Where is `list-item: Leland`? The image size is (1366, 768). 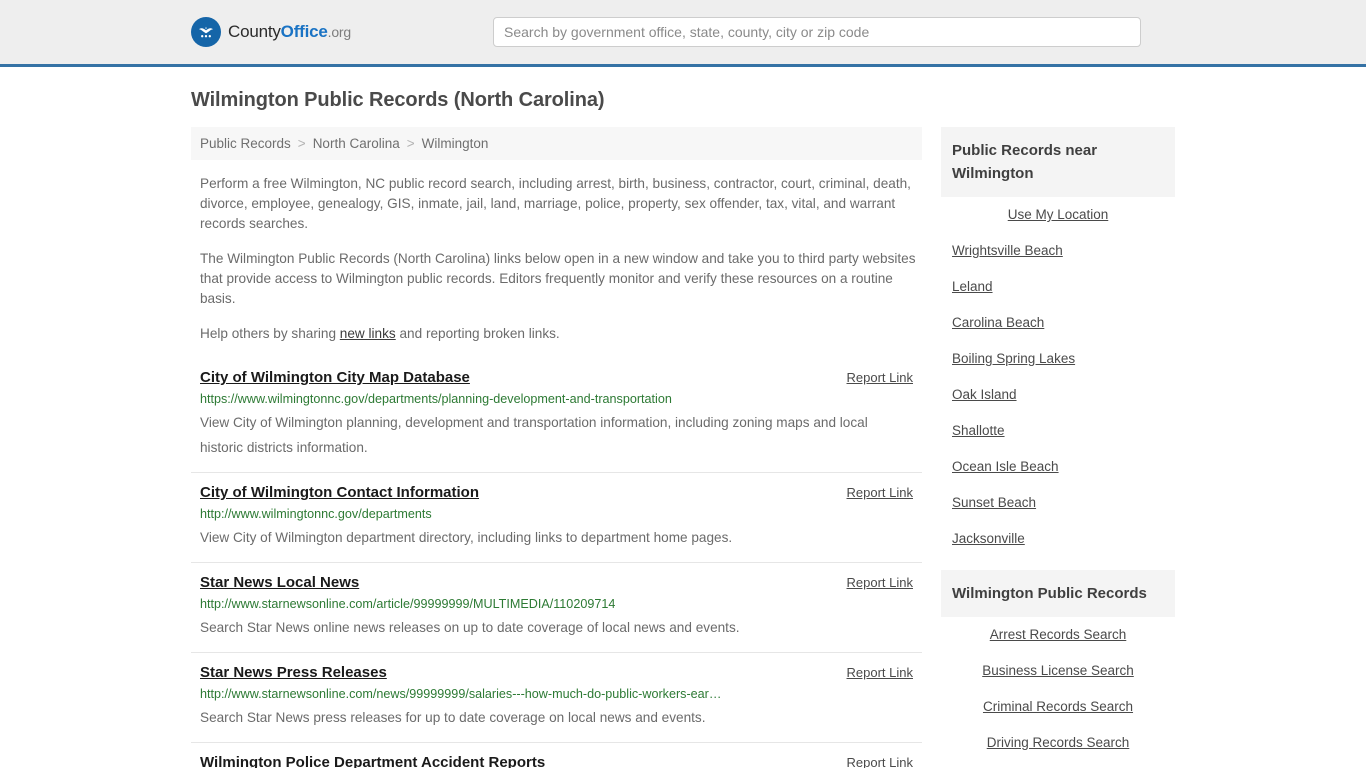 list-item: Leland is located at coordinates (1058, 287).